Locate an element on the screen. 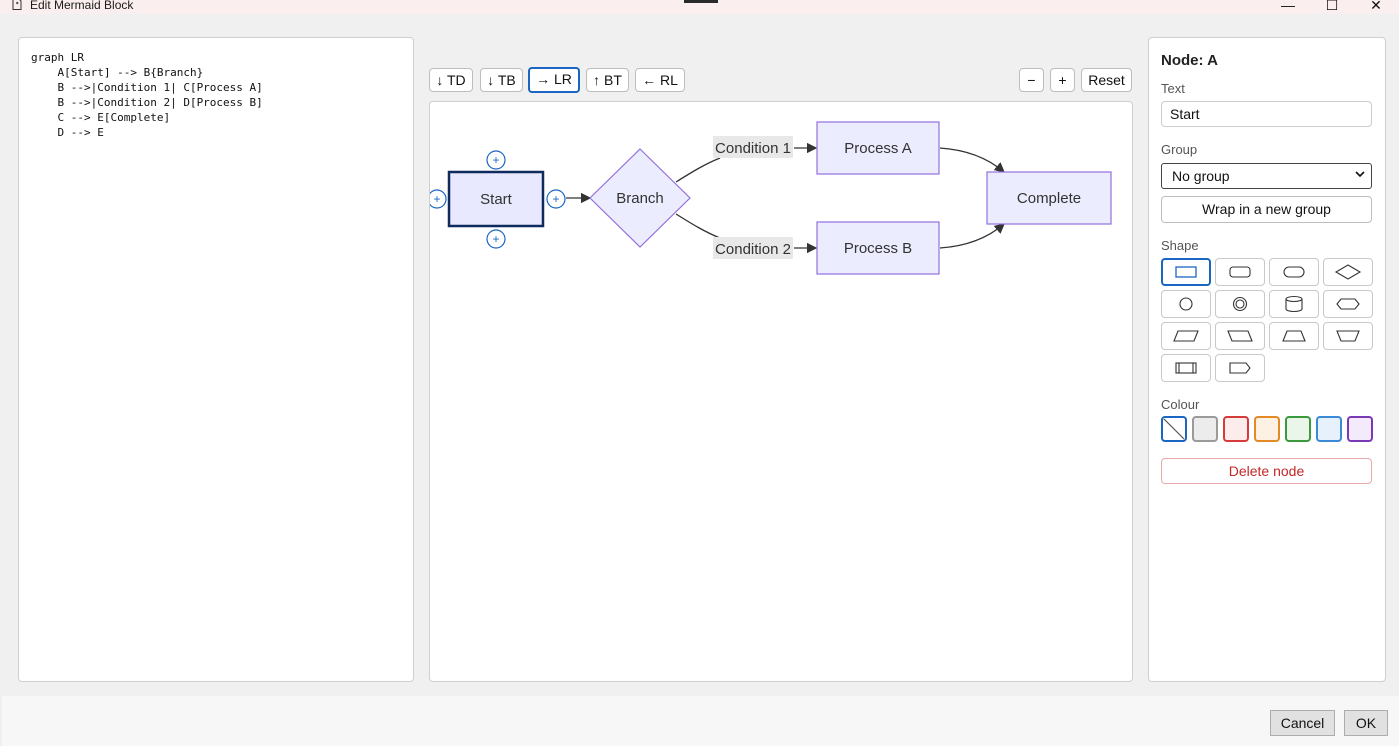 This screenshot has width=1399, height=746. title-handle is located at coordinates (701, 1).